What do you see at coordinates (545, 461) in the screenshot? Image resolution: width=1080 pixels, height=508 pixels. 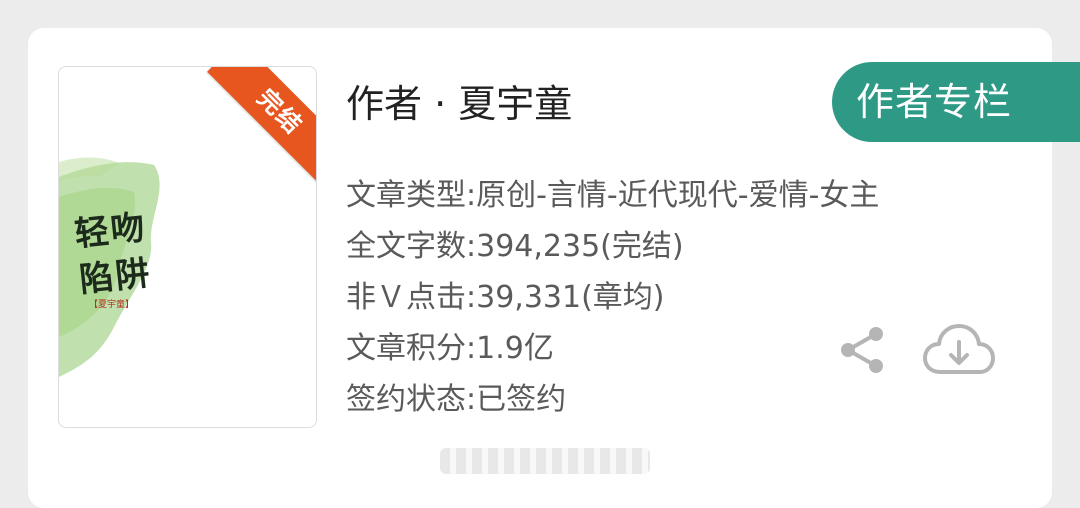 I see `blurred-content` at bounding box center [545, 461].